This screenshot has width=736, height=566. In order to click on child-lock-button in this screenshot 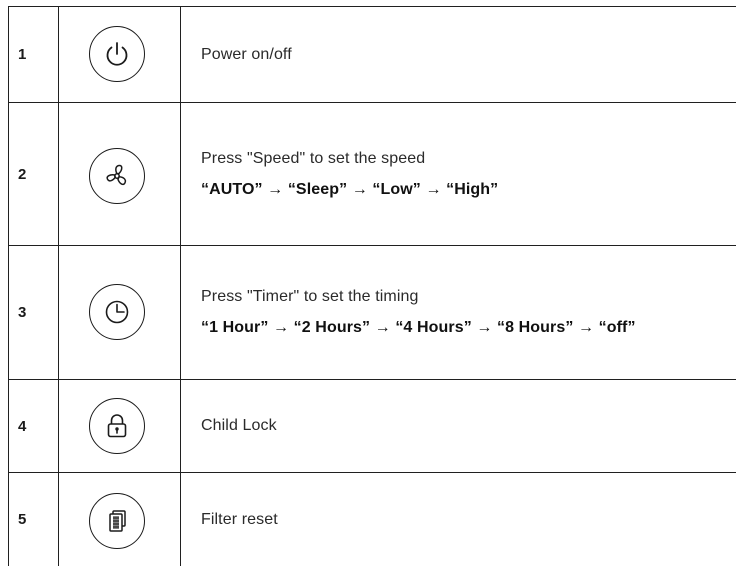, I will do `click(117, 426)`.